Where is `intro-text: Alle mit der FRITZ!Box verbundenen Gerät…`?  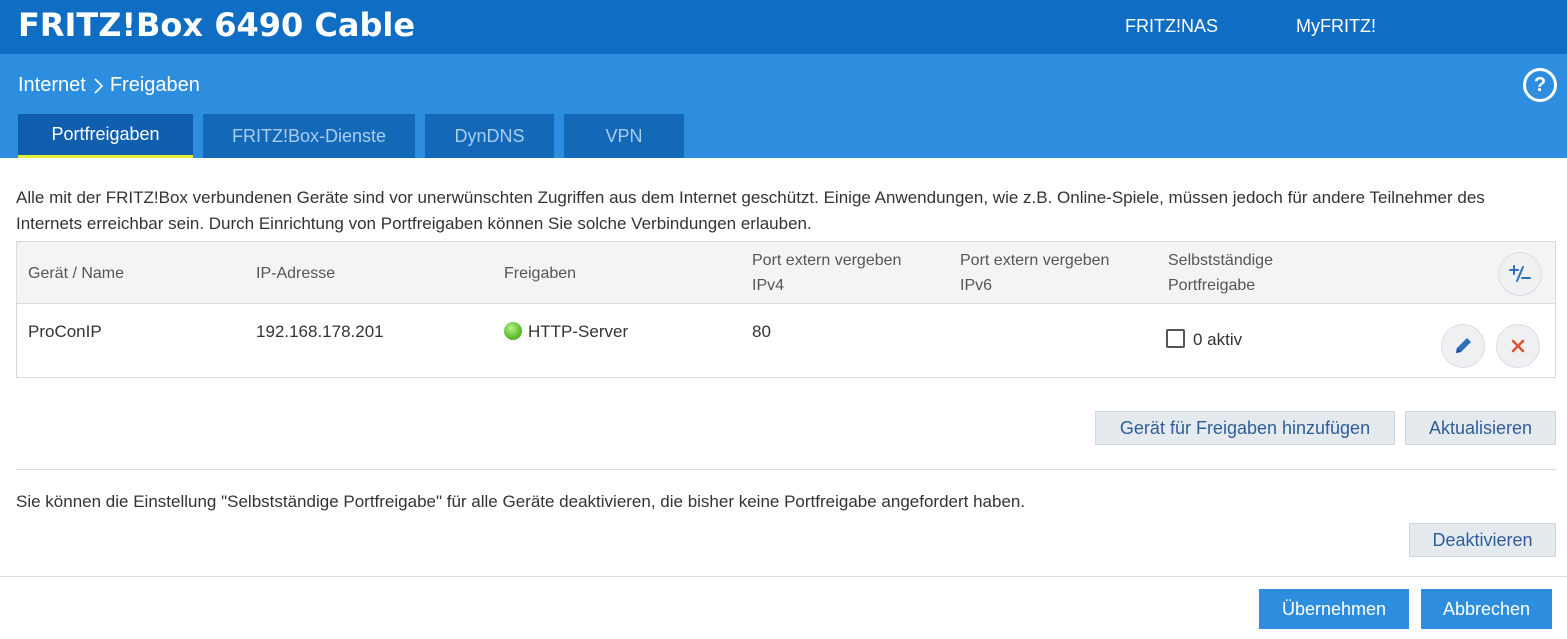 intro-text: Alle mit der FRITZ!Box verbundenen Gerät… is located at coordinates (750, 210).